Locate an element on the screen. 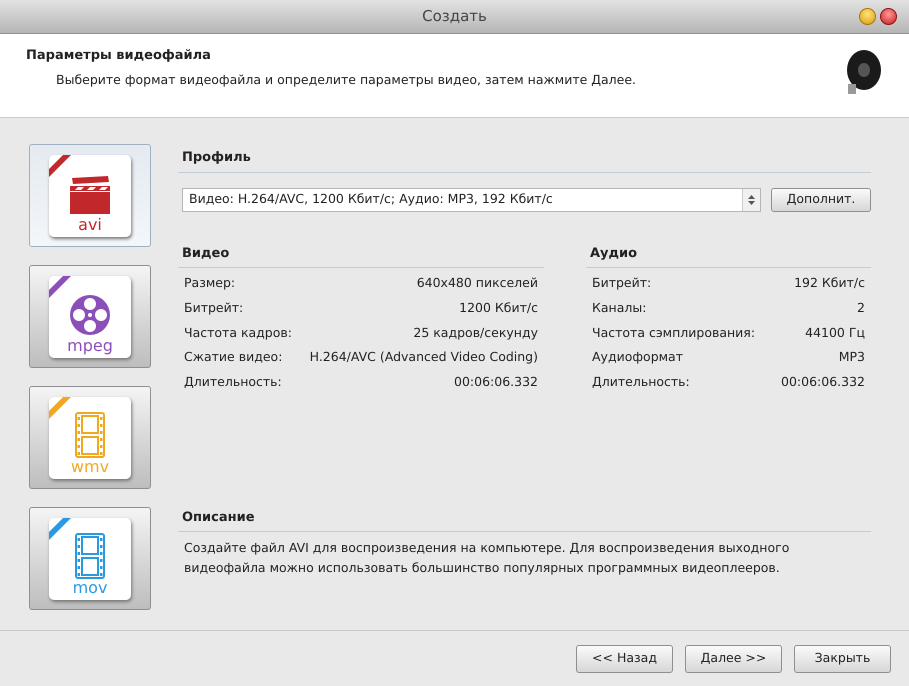 Image resolution: width=909 pixels, height=686 pixels. film-reel-icon is located at coordinates (90, 314).